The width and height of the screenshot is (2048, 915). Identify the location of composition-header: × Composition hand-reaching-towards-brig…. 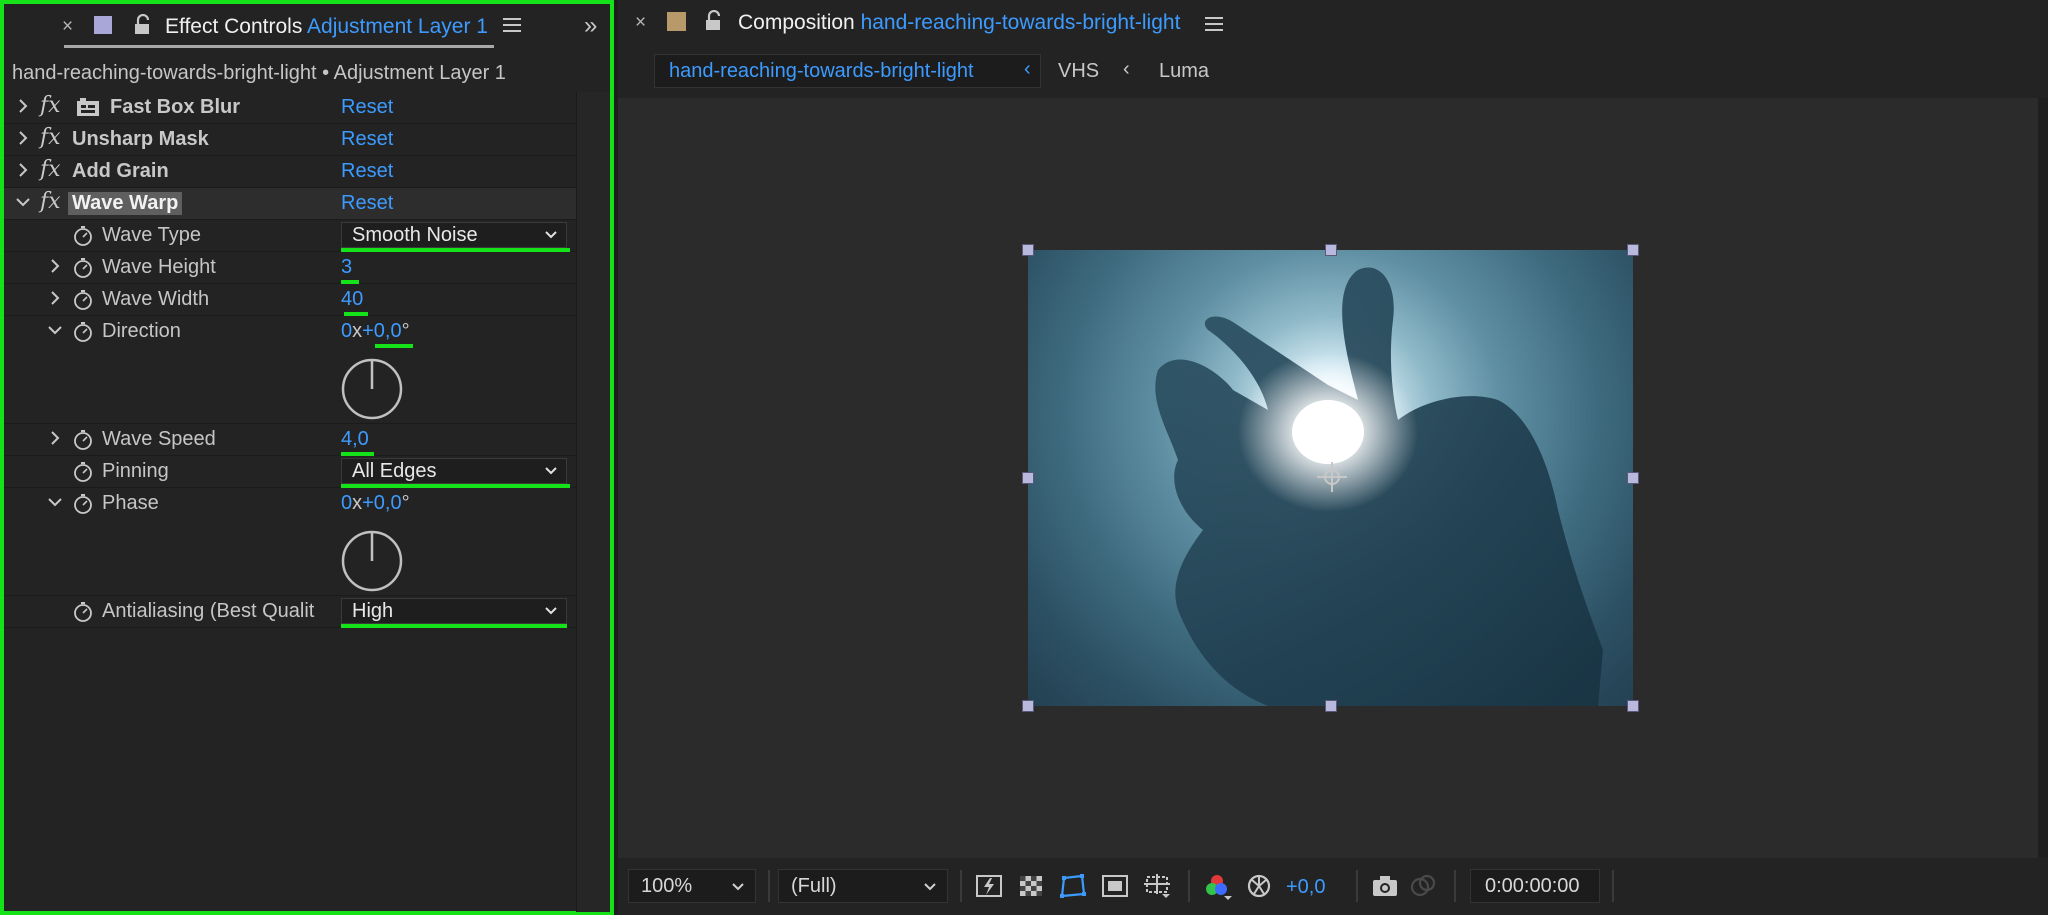
(1333, 49).